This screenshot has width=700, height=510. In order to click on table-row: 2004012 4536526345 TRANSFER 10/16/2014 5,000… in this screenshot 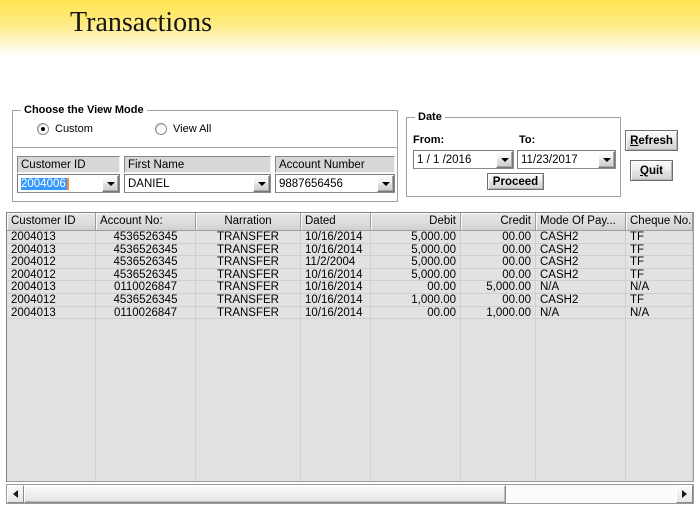, I will do `click(350, 275)`.